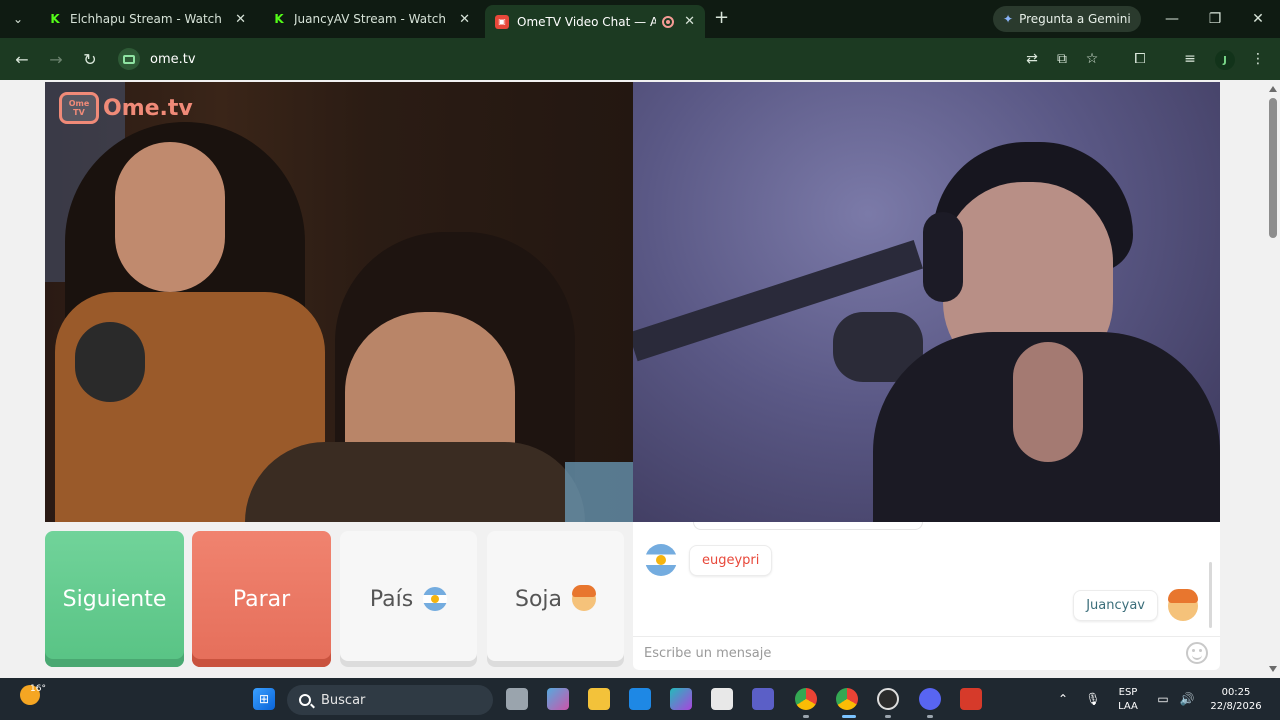 This screenshot has height=720, width=1280. What do you see at coordinates (763, 699) in the screenshot?
I see `teams-icon` at bounding box center [763, 699].